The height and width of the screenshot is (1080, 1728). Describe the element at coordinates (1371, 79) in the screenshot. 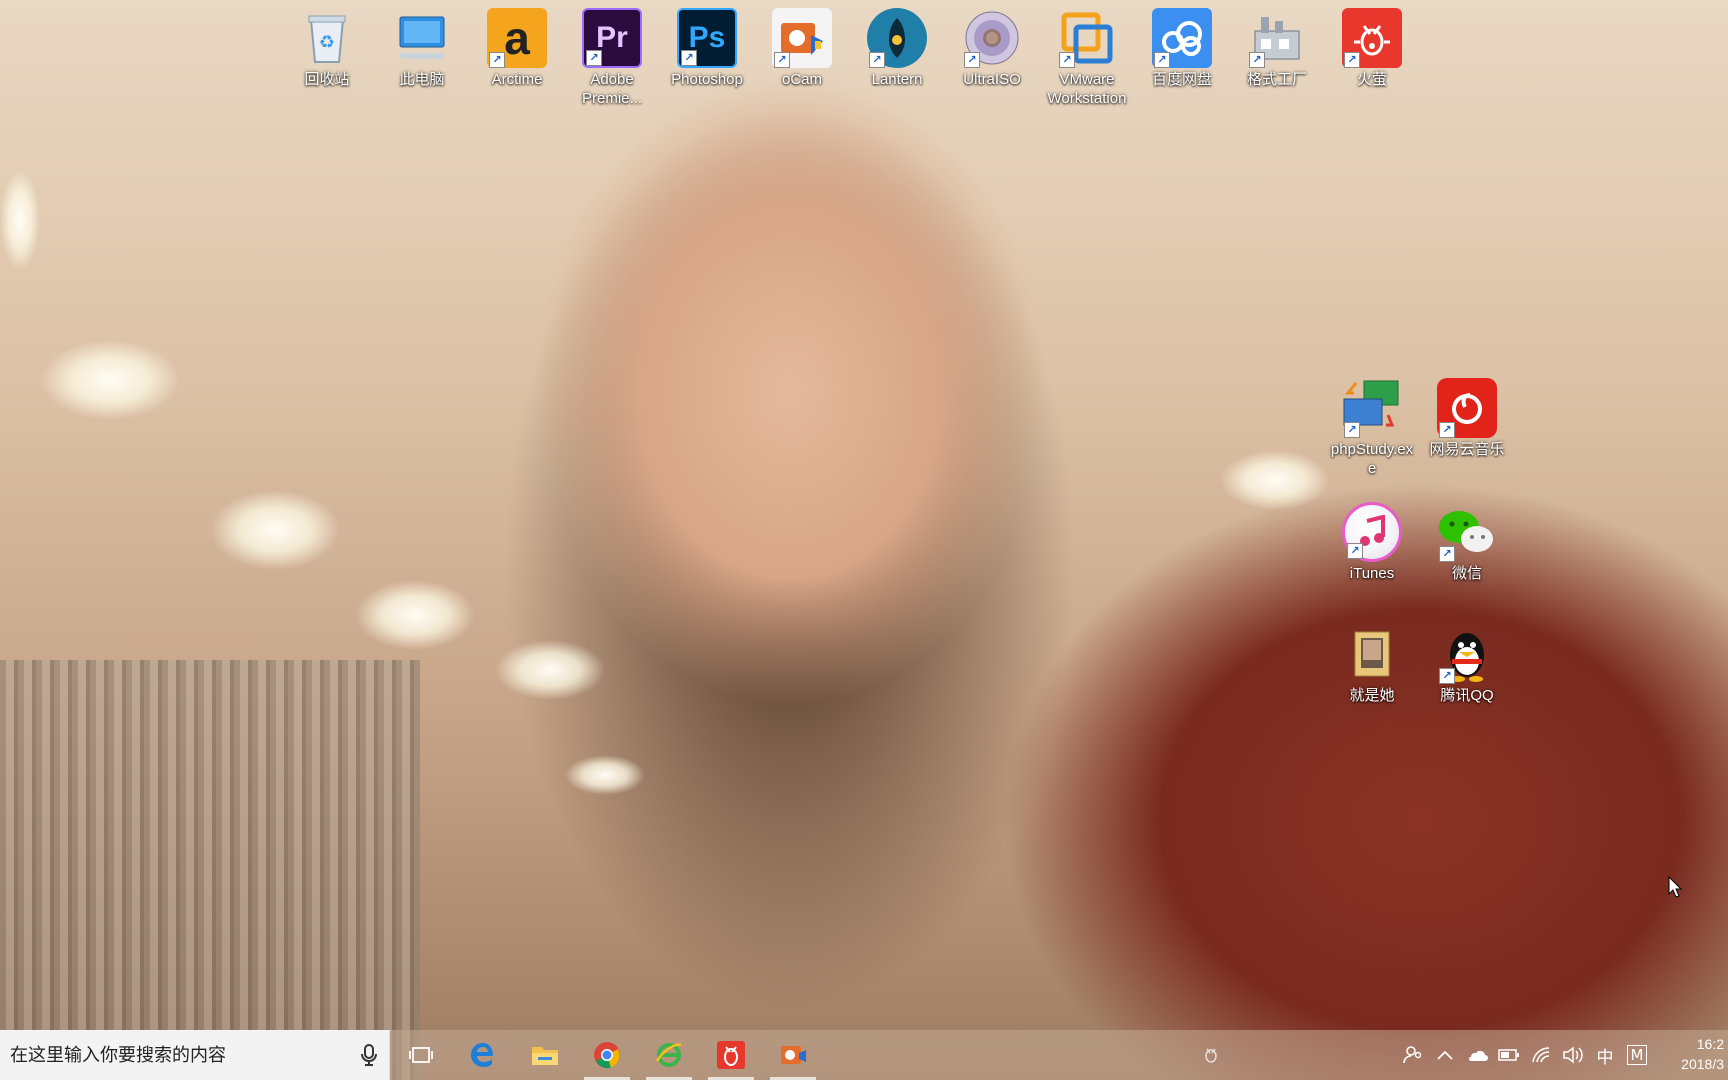

I see `desktop-icon-label: 火萤` at that location.